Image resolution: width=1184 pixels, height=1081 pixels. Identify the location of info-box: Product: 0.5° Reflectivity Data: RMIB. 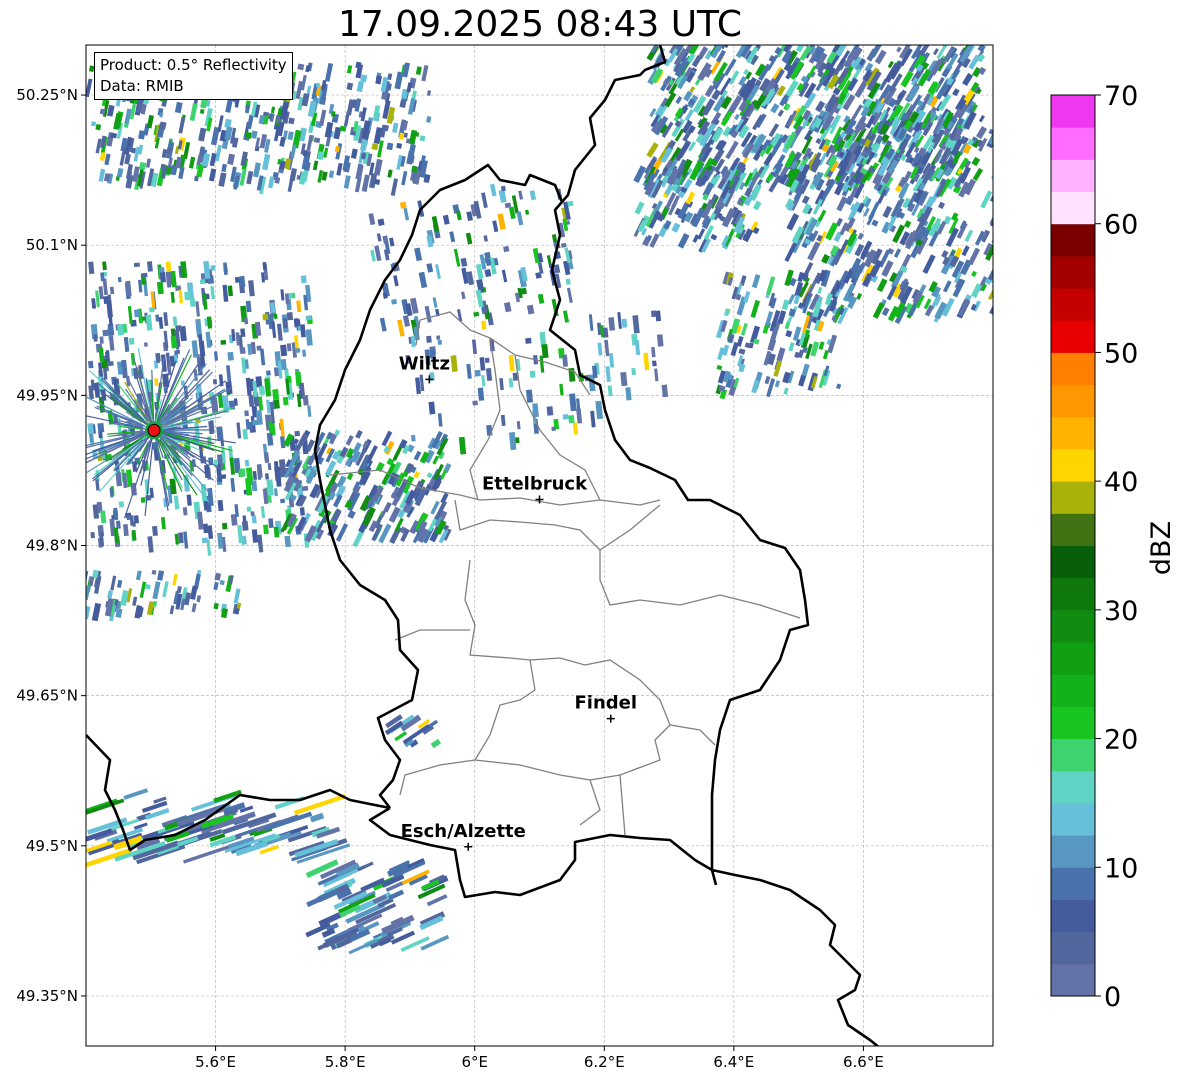
(193, 76).